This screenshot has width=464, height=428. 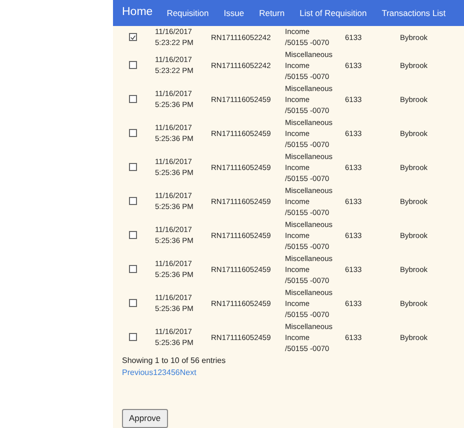 I want to click on pagination-link: 3, so click(x=164, y=373).